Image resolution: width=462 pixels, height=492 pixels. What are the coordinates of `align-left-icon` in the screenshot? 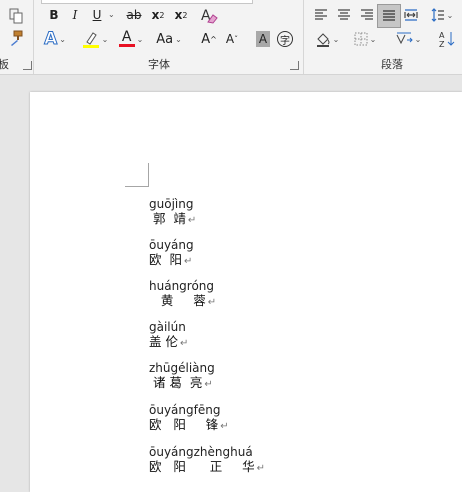 It's located at (321, 14).